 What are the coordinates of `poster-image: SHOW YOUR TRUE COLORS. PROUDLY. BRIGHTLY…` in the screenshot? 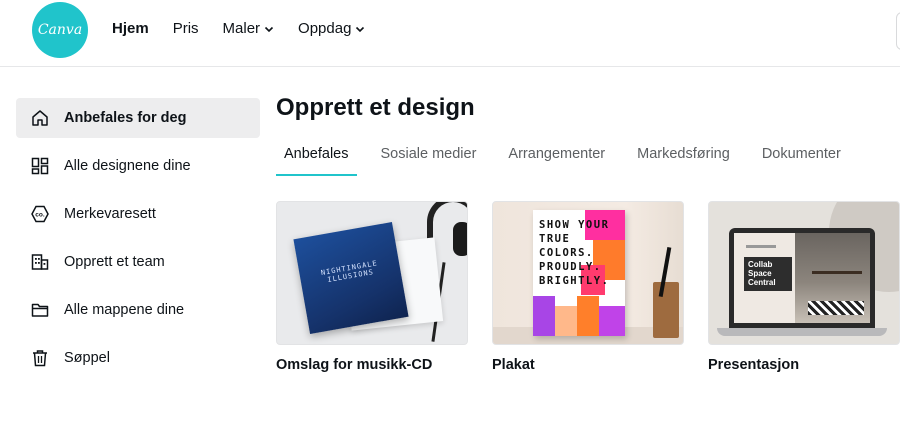 It's located at (579, 273).